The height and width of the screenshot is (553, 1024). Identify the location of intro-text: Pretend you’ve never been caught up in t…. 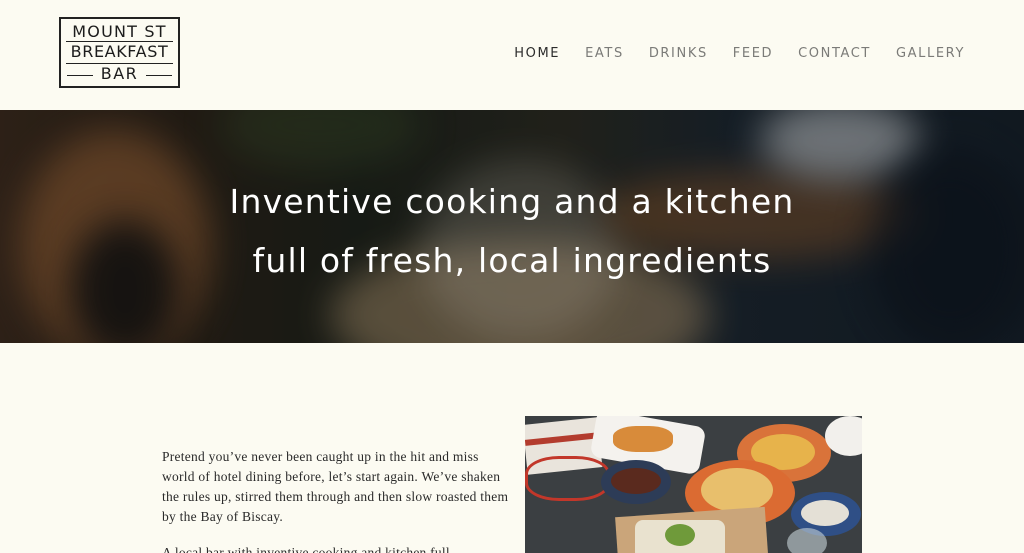
(337, 500).